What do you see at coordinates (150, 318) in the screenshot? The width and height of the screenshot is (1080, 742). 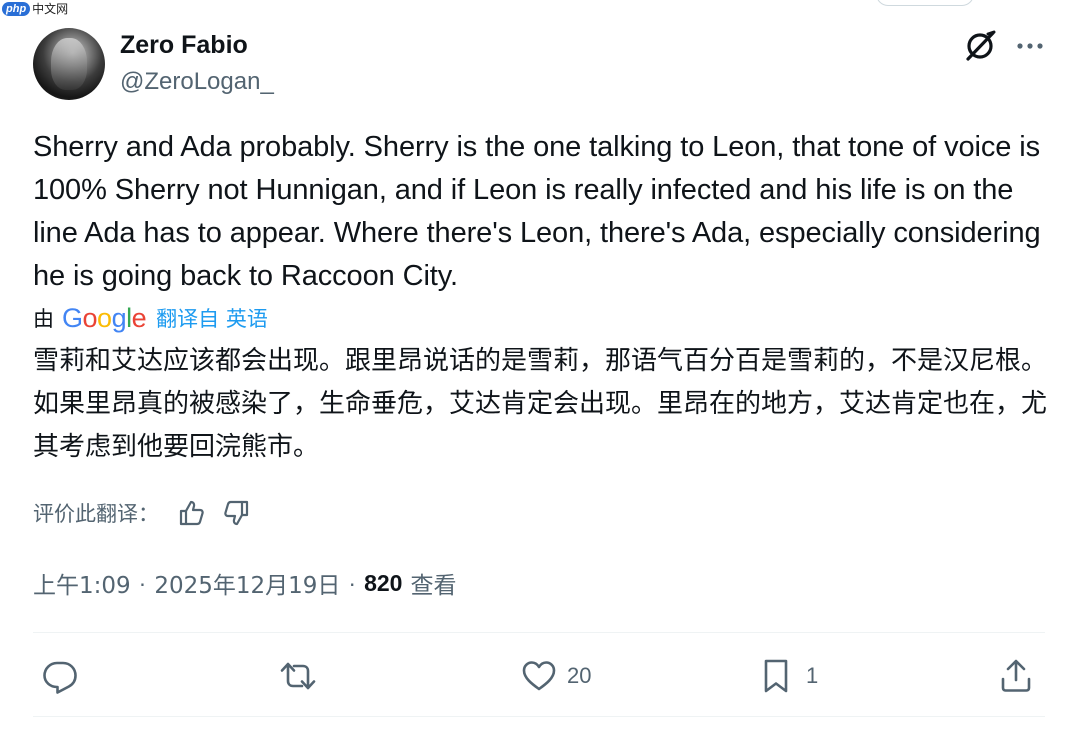 I see `translated-by-google: 由 Google 翻译自 英语` at bounding box center [150, 318].